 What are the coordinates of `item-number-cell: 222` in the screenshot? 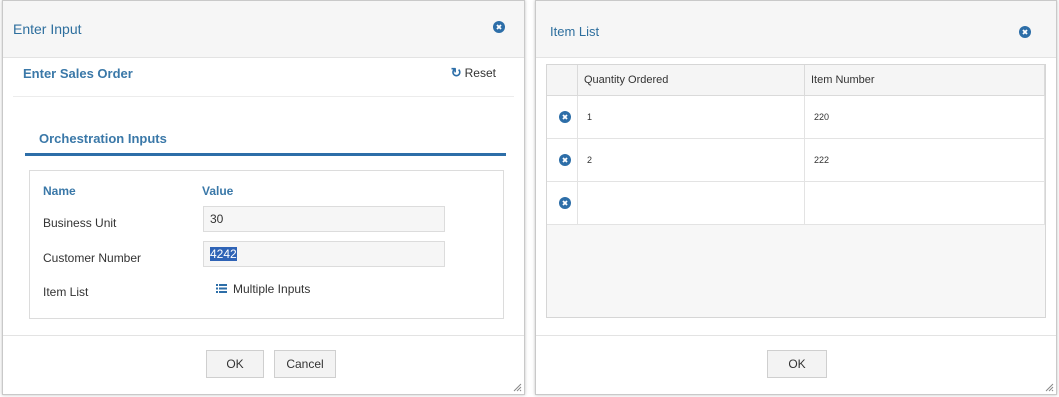 It's located at (924, 160).